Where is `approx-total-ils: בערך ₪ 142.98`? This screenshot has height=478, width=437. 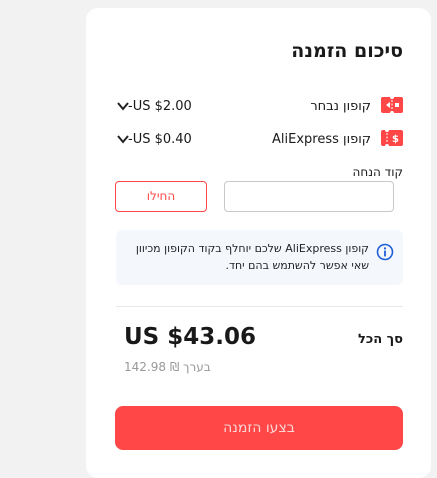 approx-total-ils: בערך ₪ 142.98 is located at coordinates (167, 367).